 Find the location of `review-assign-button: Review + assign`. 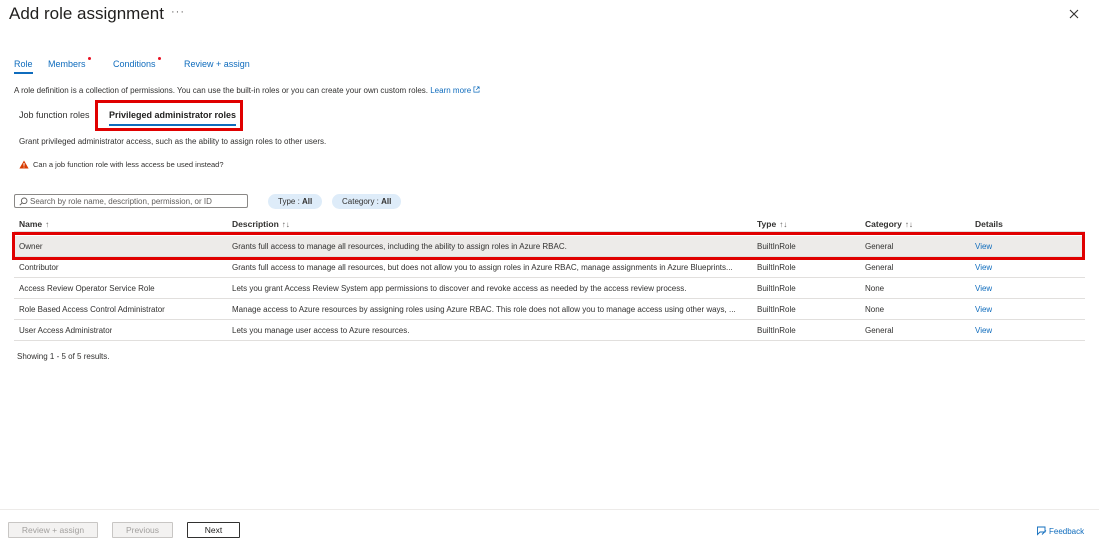

review-assign-button: Review + assign is located at coordinates (53, 530).